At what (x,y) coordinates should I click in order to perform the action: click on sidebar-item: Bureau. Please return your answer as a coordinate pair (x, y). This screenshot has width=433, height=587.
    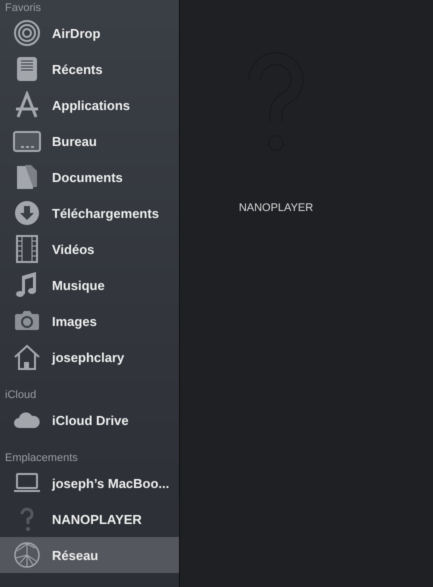
    Looking at the image, I should click on (89, 141).